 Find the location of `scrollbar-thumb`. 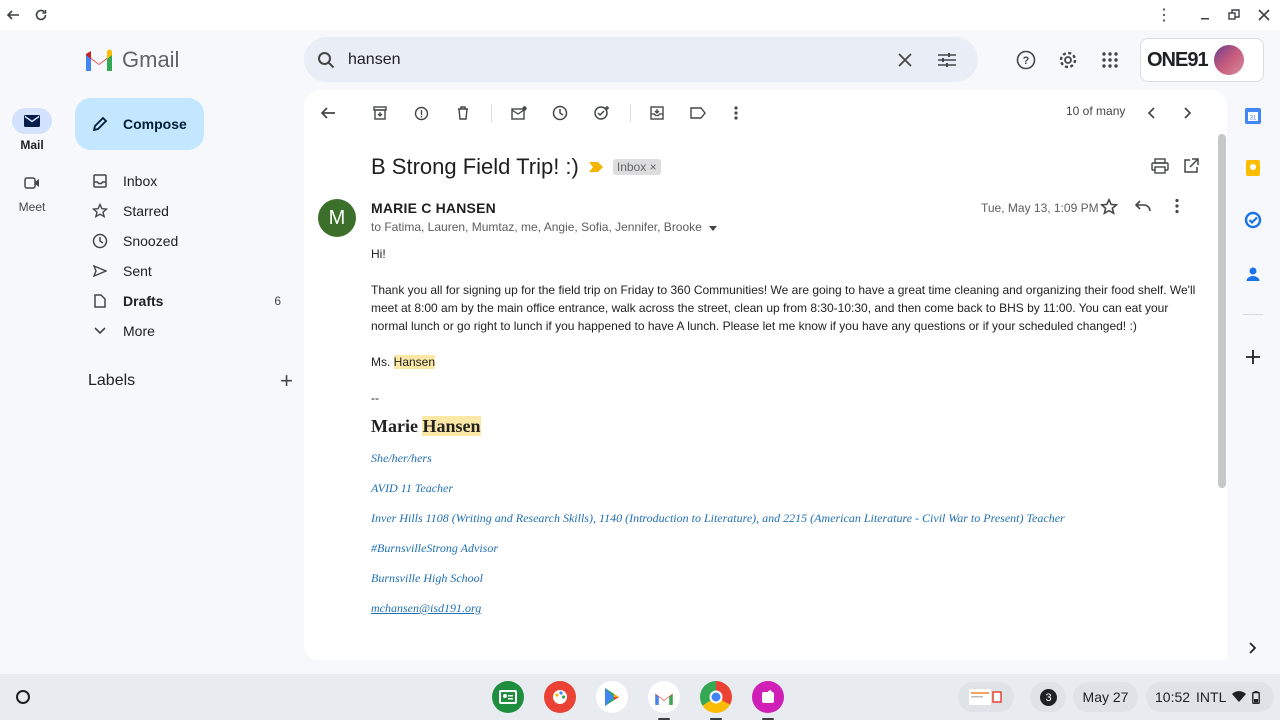

scrollbar-thumb is located at coordinates (1222, 311).